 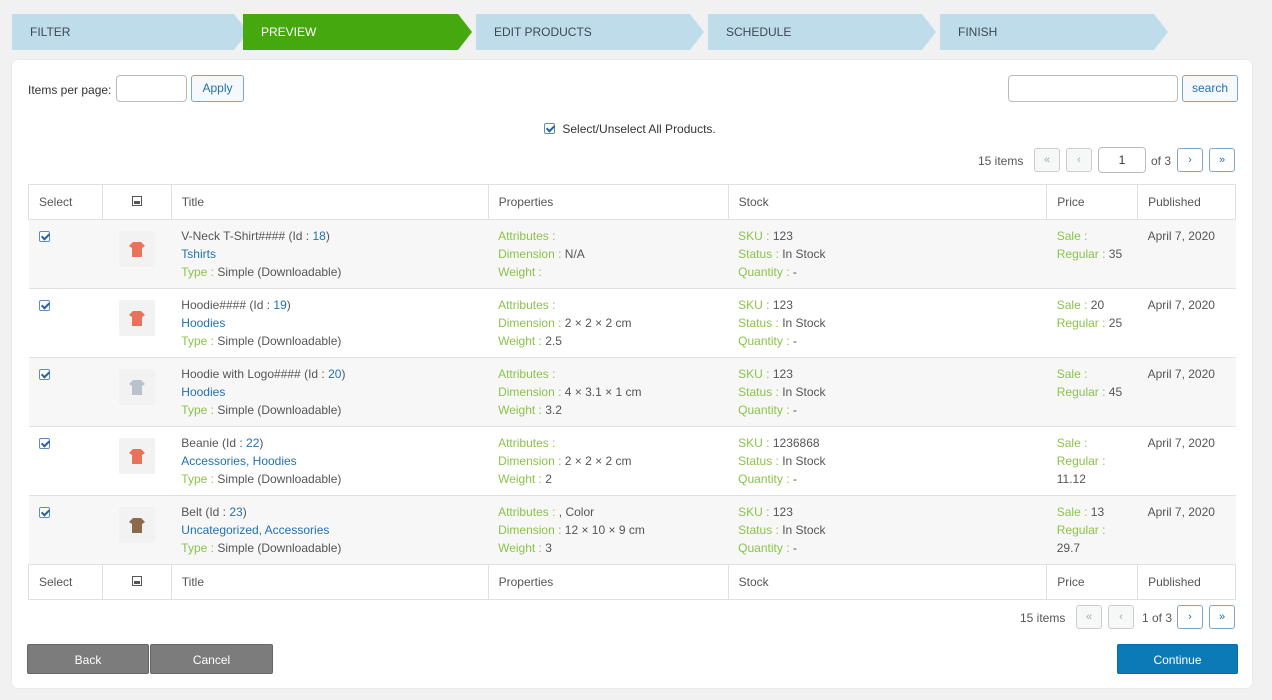 I want to click on dimension-value: 4 × 3.1 × 1 cm, so click(x=601, y=392).